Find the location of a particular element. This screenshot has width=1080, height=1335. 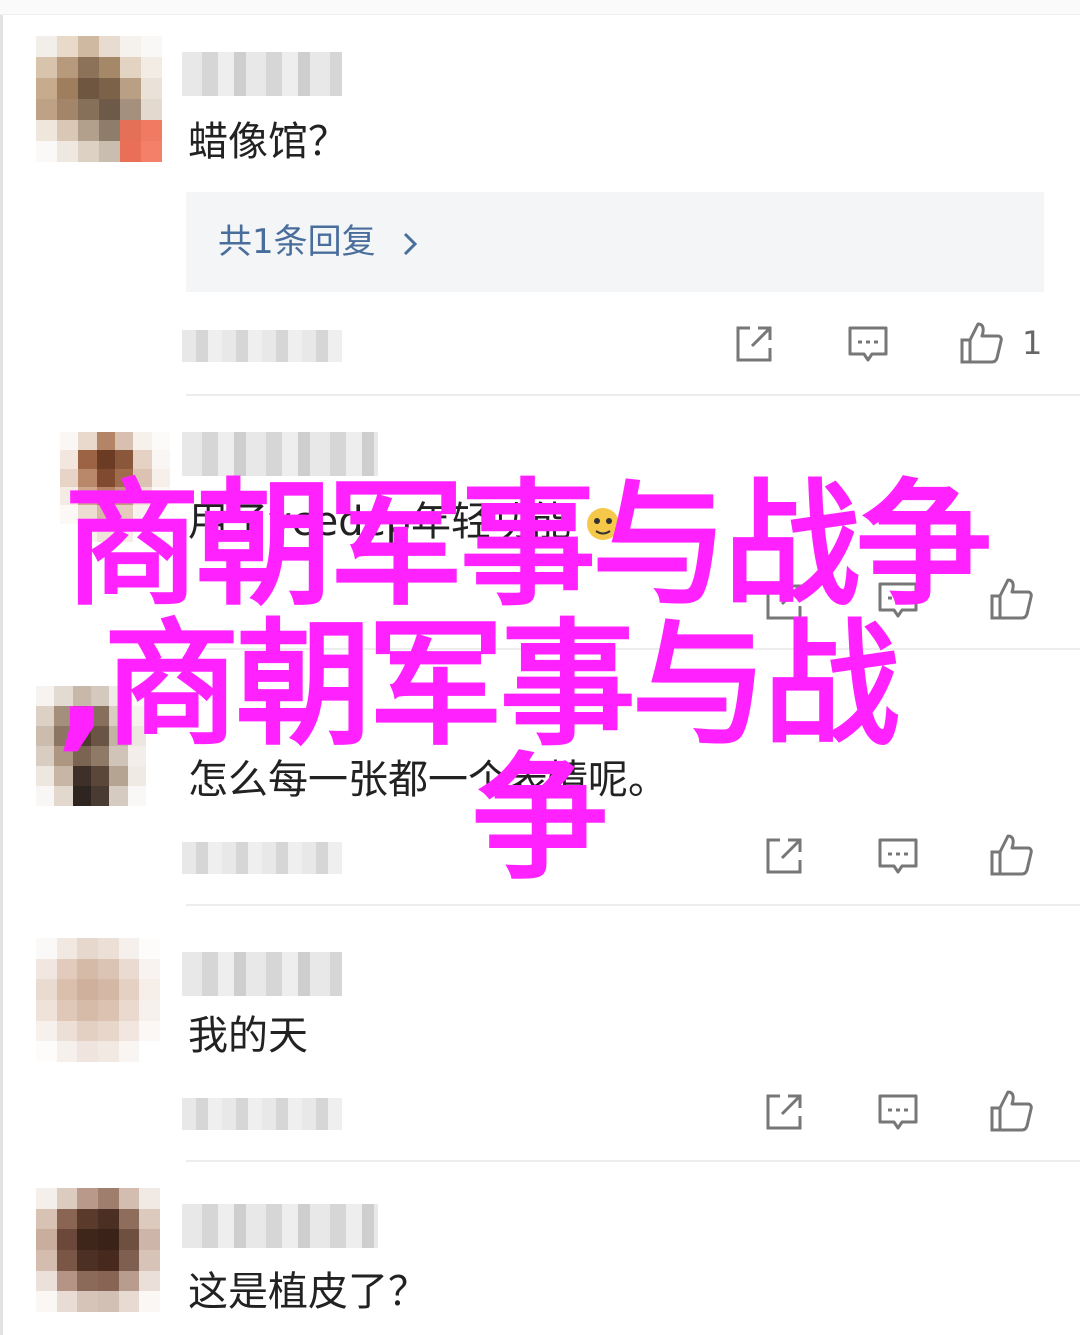

like-count: 1 is located at coordinates (1032, 343).